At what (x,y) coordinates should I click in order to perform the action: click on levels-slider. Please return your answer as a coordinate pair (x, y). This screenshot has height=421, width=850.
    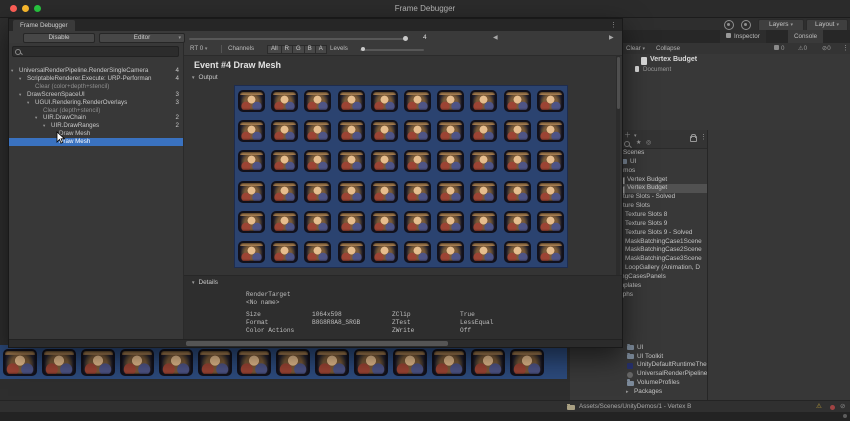
    Looking at the image, I should click on (392, 50).